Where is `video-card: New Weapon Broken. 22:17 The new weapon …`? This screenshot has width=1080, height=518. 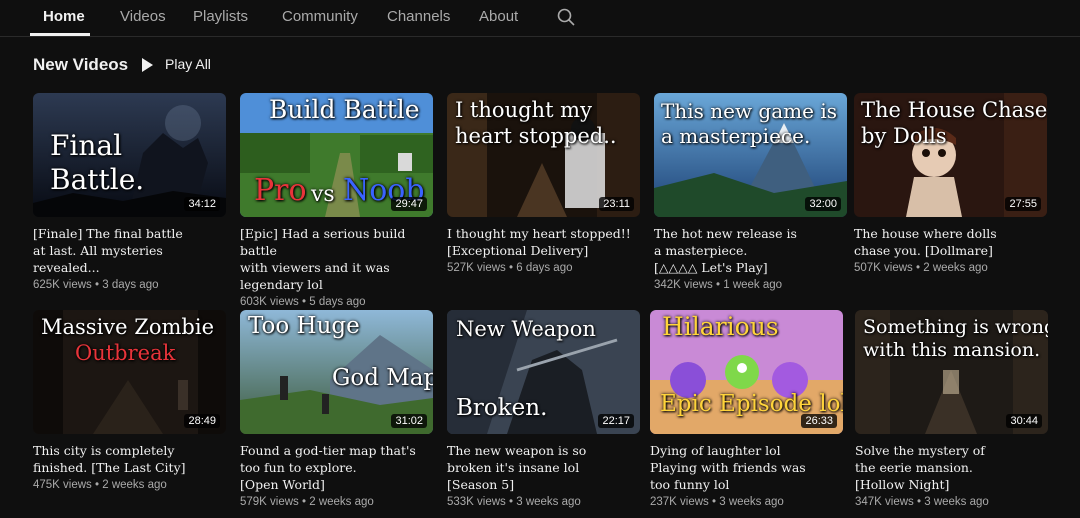 video-card: New Weapon Broken. 22:17 The new weapon … is located at coordinates (543, 409).